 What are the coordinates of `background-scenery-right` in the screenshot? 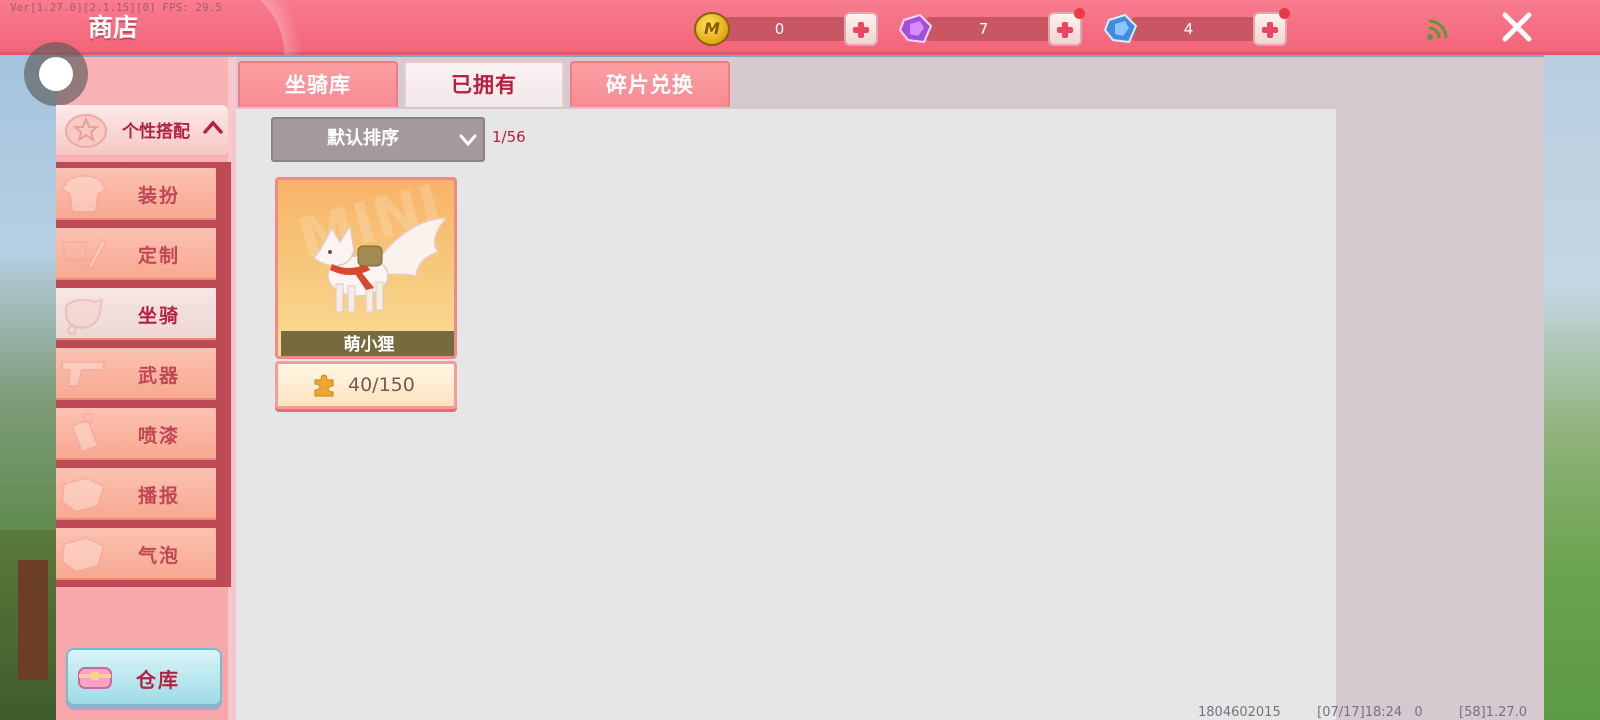 It's located at (1572, 360).